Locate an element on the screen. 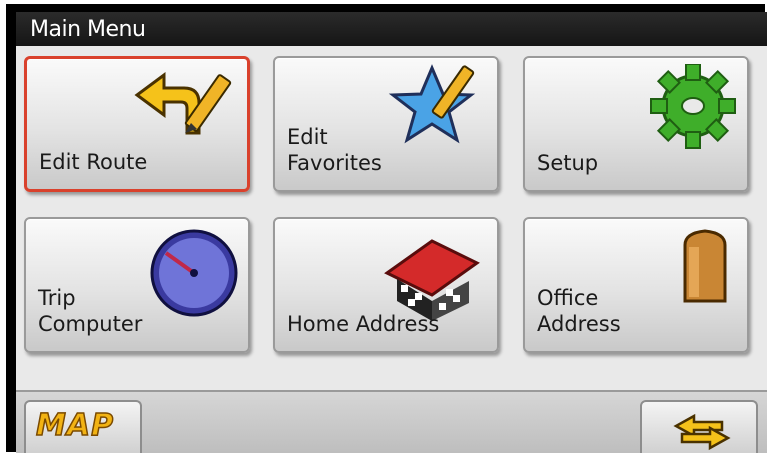  home-address-button: Home Address is located at coordinates (386, 285).